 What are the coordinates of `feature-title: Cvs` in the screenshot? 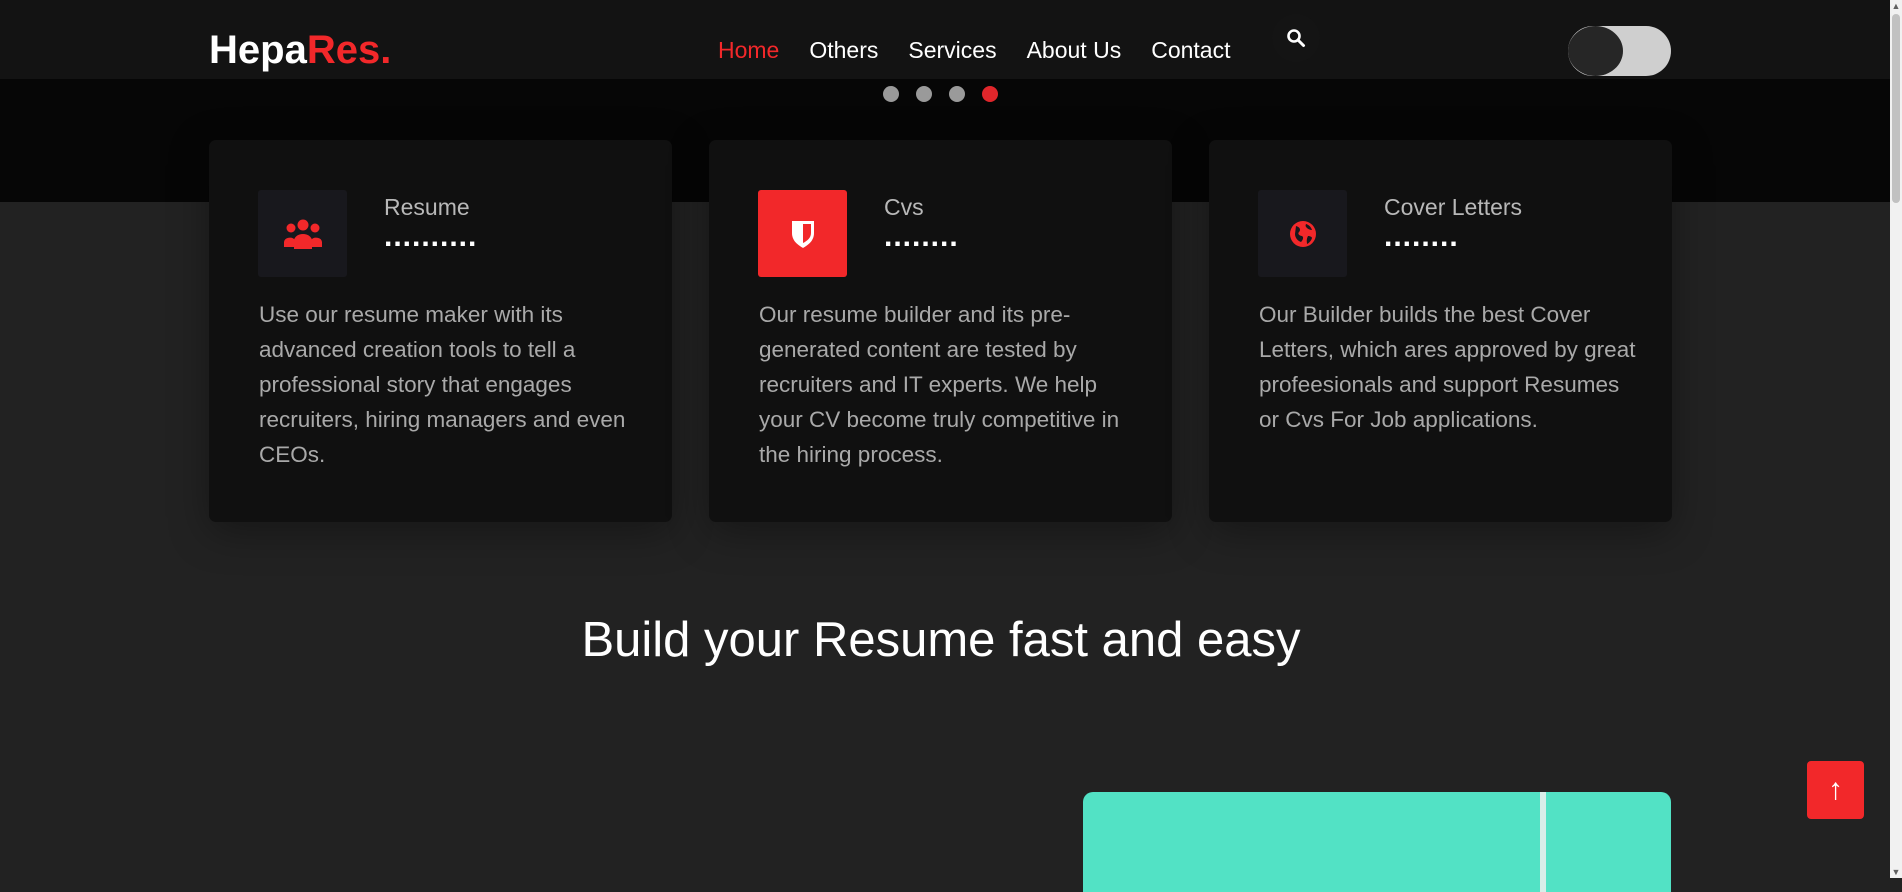 It's located at (904, 207).